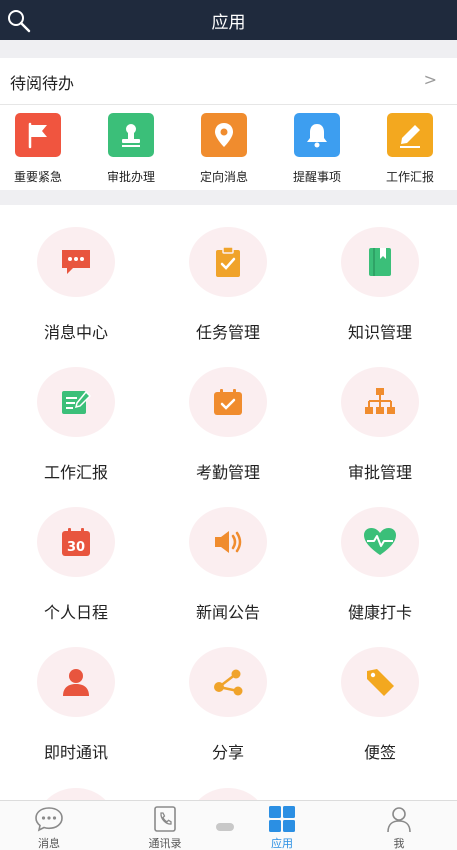  Describe the element at coordinates (75, 612) in the screenshot. I see `app-label: 个人日程` at that location.